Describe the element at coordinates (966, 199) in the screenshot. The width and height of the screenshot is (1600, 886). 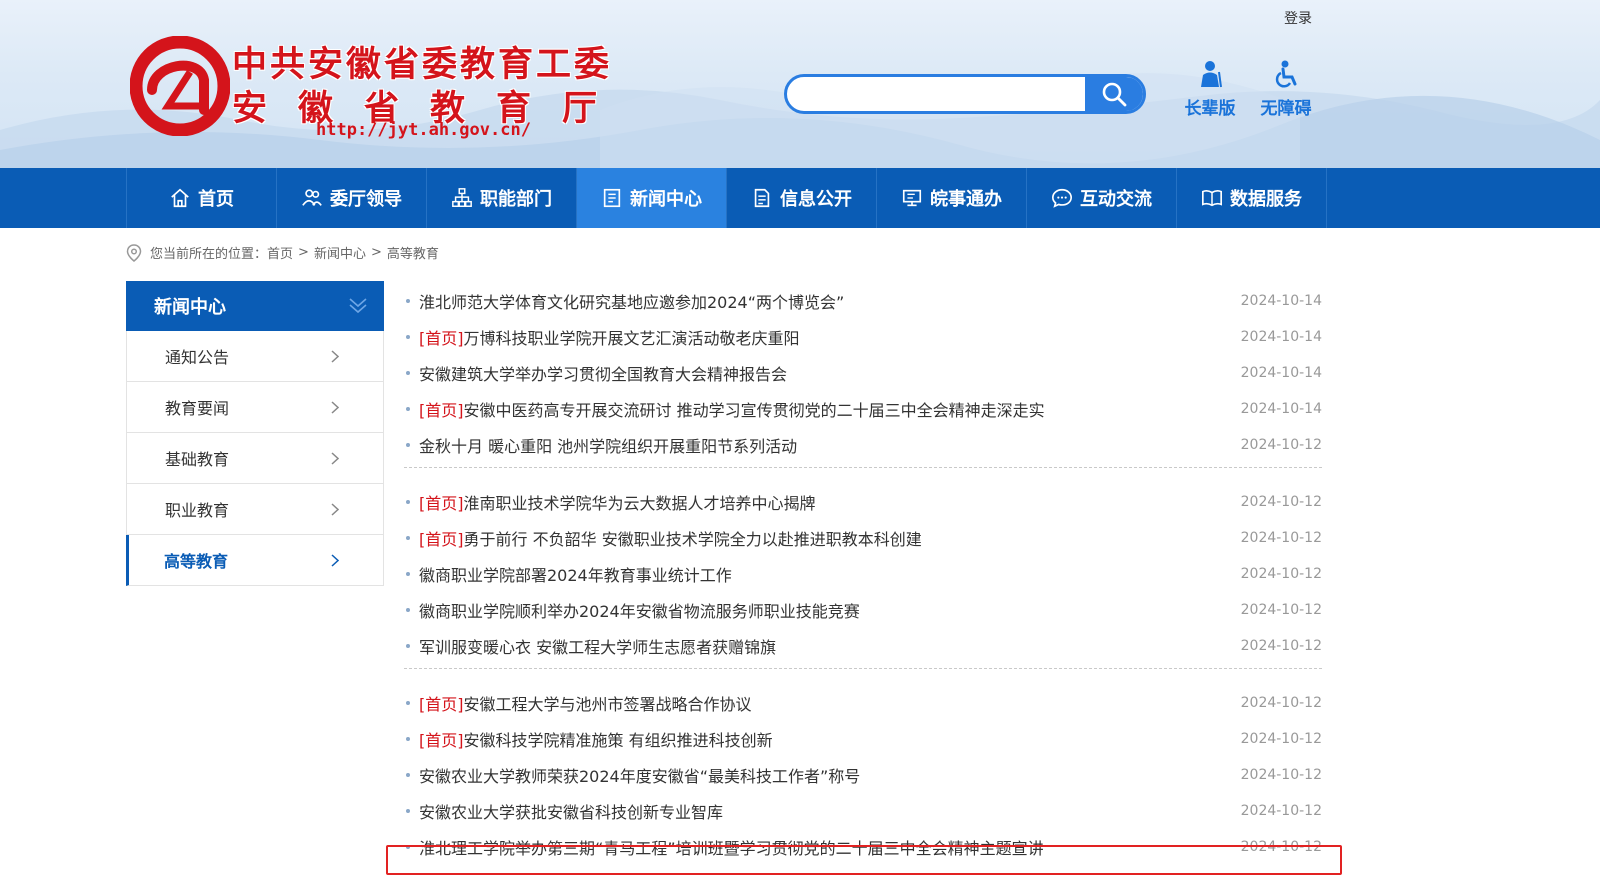
I see `nav-item-label: 皖事通办` at that location.